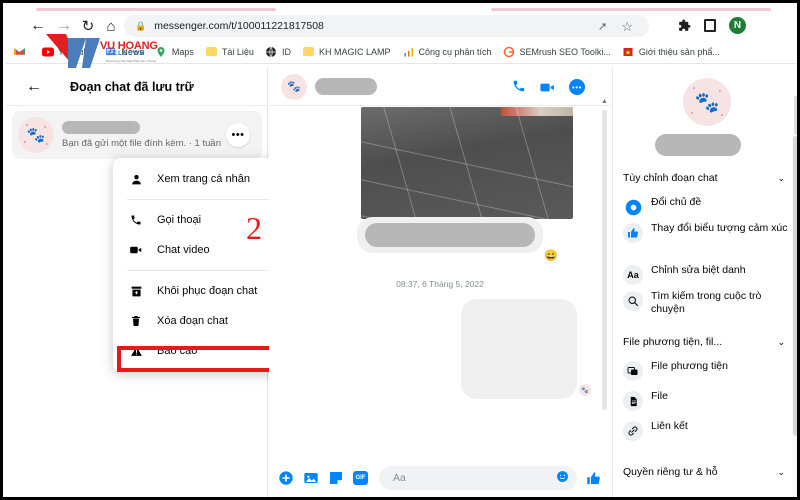 The height and width of the screenshot is (500, 800). Describe the element at coordinates (670, 472) in the screenshot. I see `section-label: Quyền riêng tư & hỗ` at that location.